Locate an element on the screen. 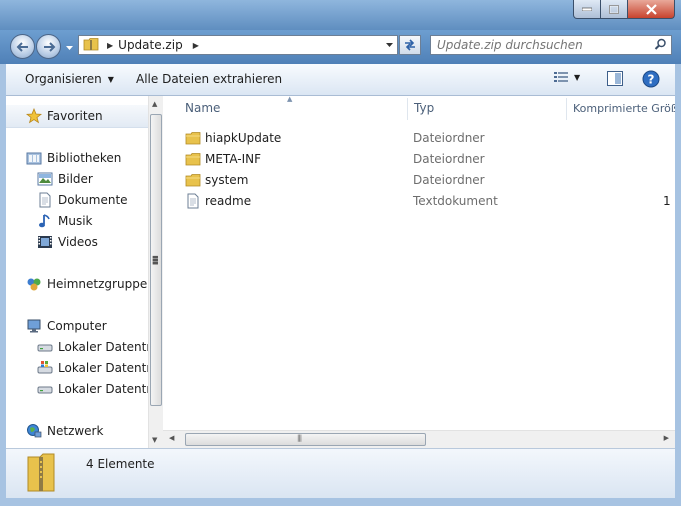 The width and height of the screenshot is (681, 506). close-icon is located at coordinates (651, 9).